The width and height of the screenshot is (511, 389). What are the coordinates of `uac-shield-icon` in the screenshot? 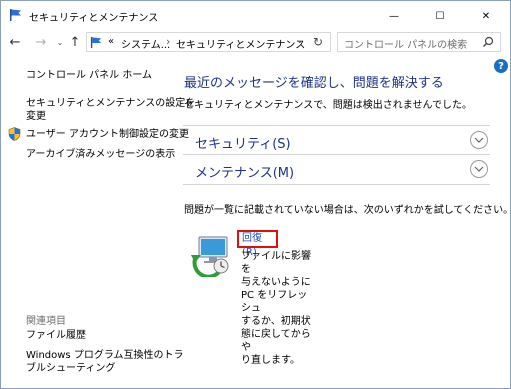 It's located at (14, 134).